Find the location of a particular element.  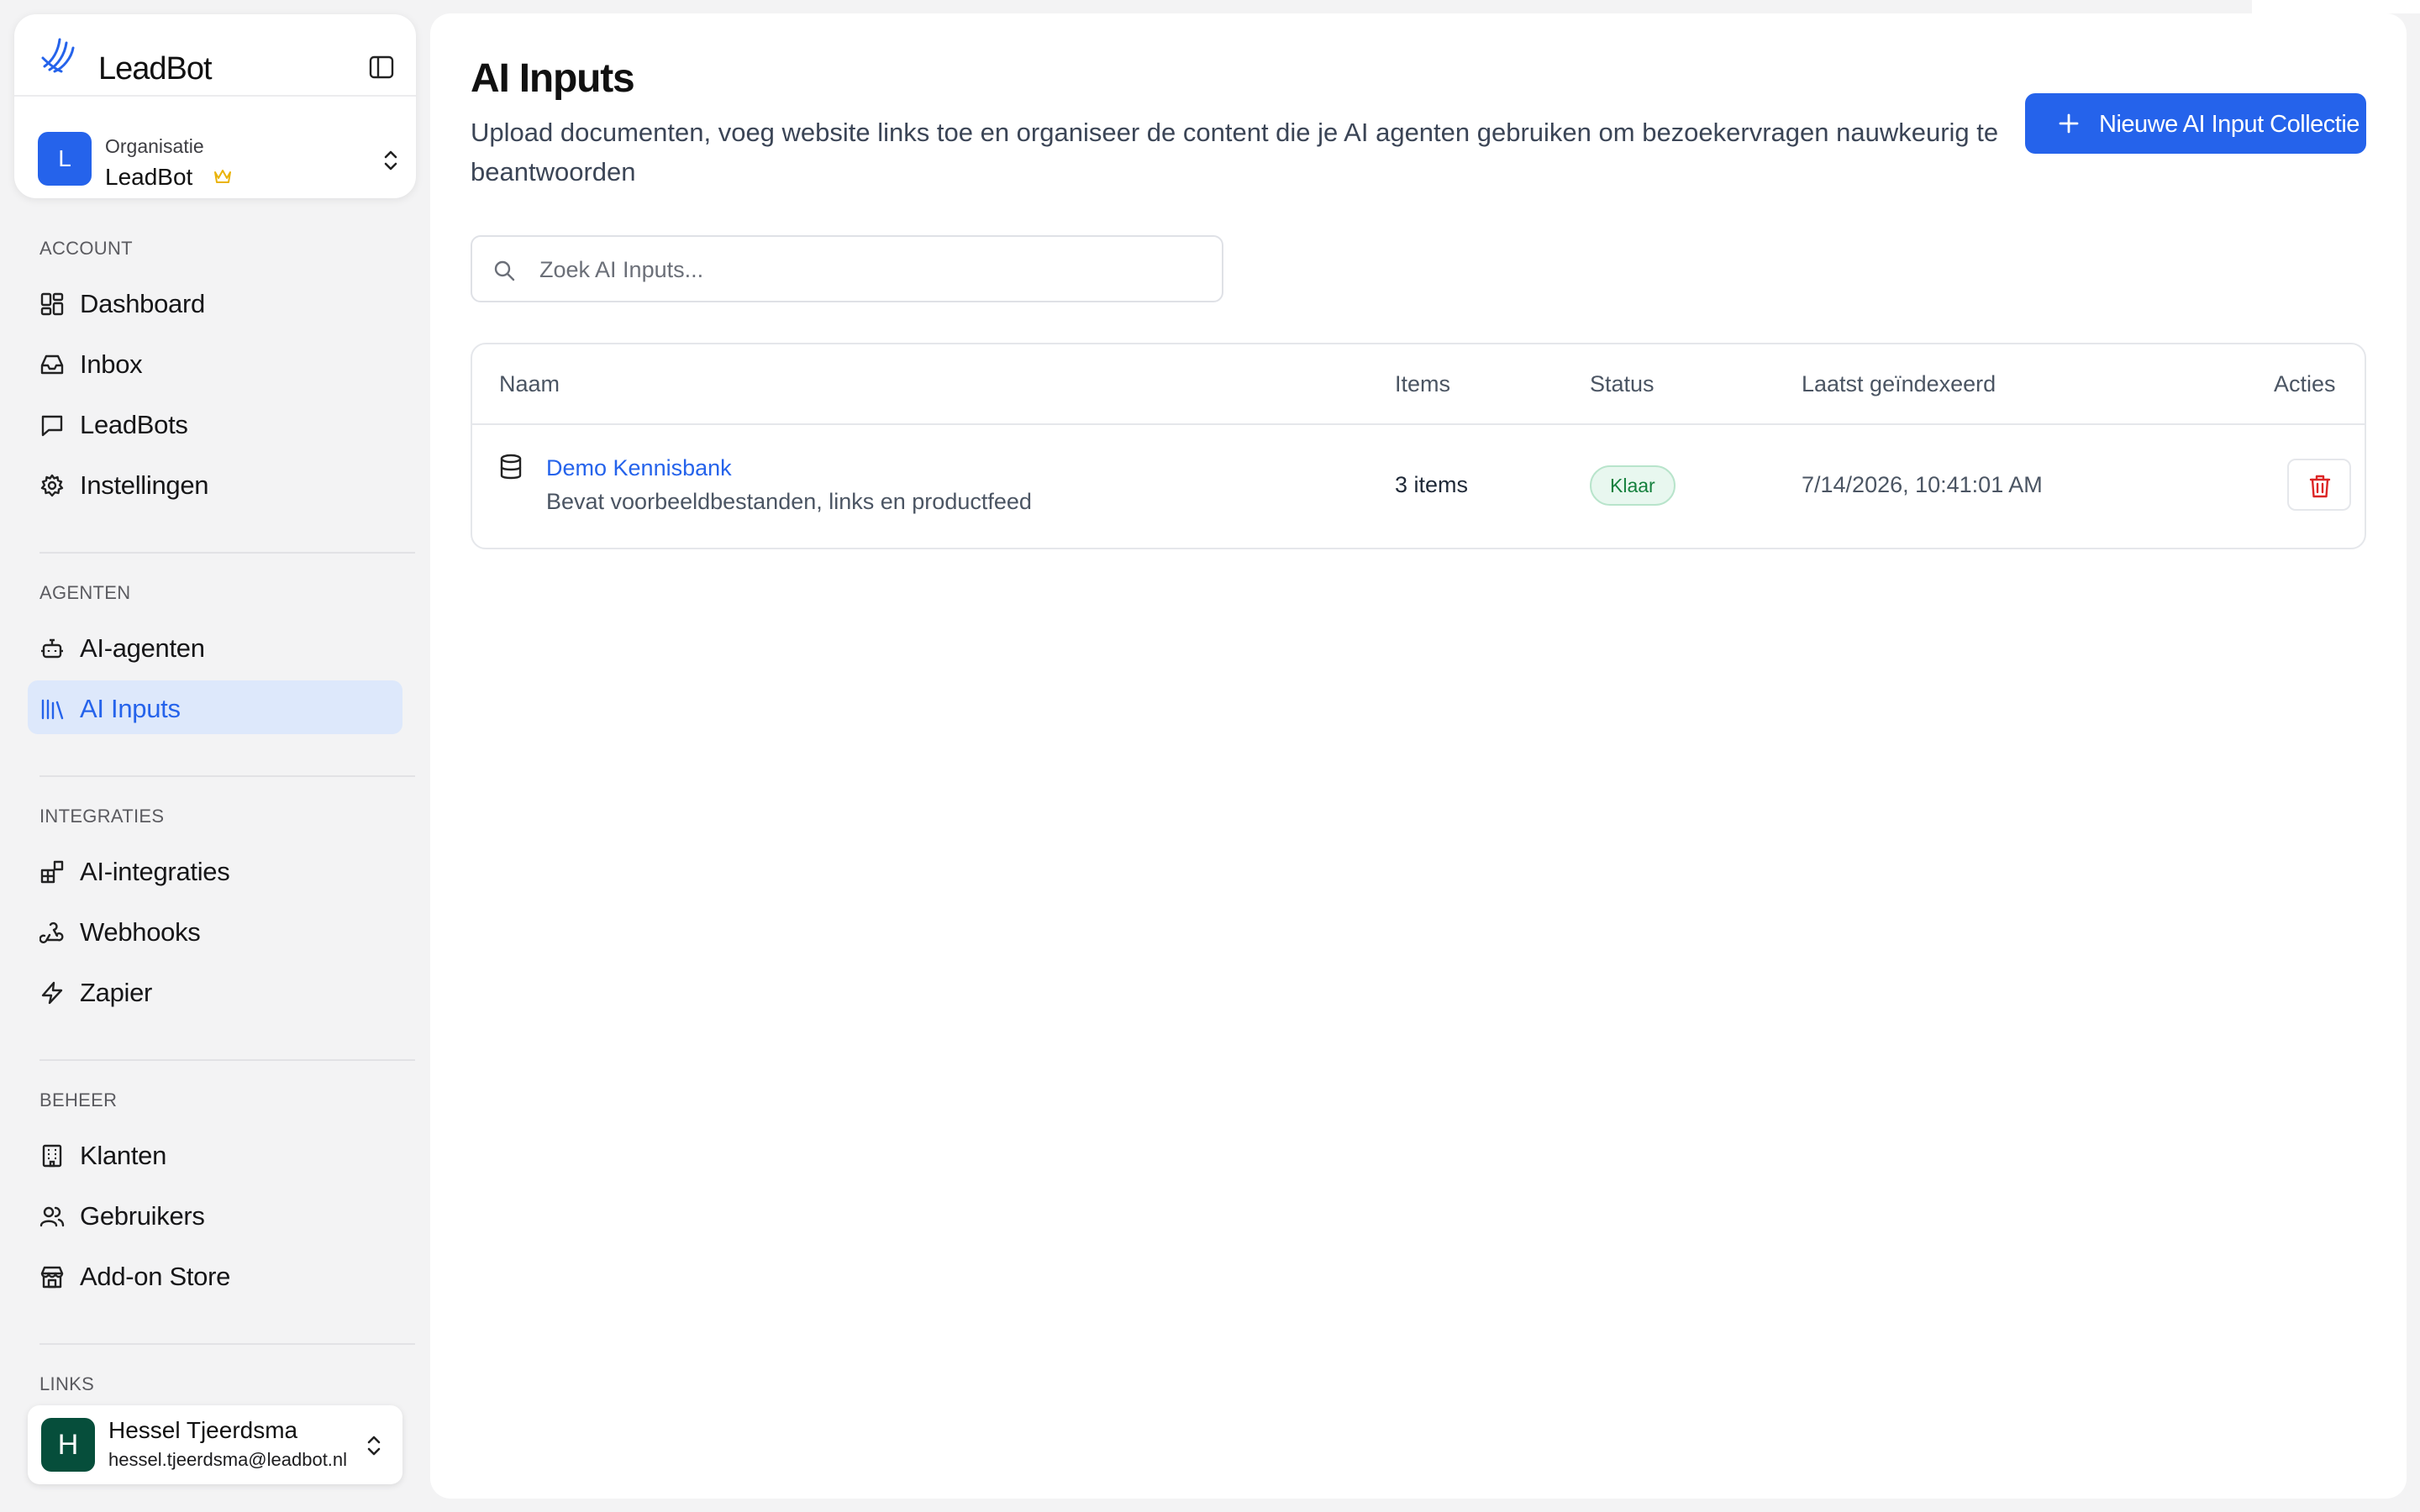

delete-button is located at coordinates (2319, 485).